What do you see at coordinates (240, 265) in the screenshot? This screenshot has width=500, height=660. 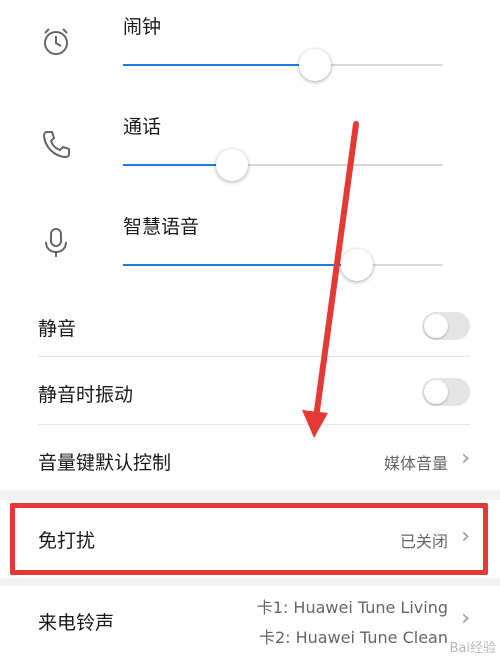 I see `smart-voice-volume-fill` at bounding box center [240, 265].